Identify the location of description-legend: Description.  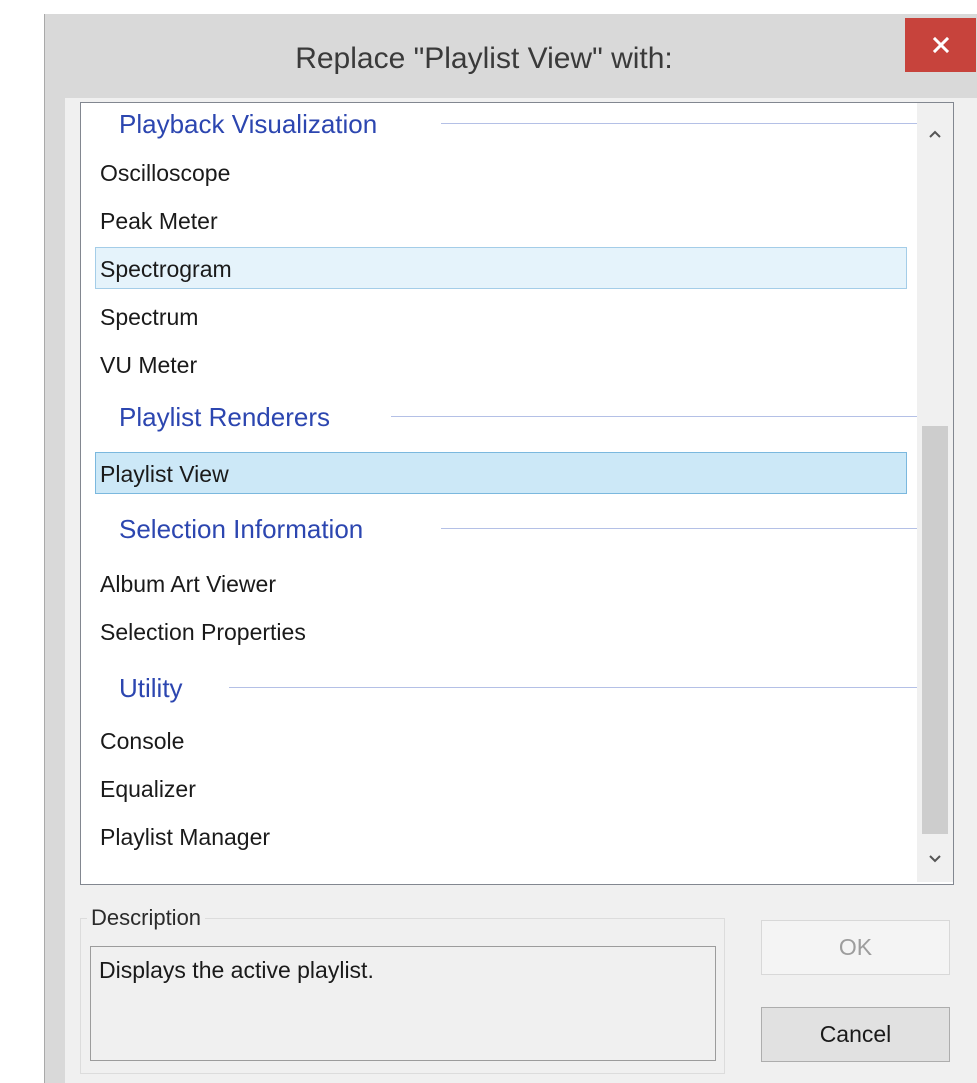
(146, 918).